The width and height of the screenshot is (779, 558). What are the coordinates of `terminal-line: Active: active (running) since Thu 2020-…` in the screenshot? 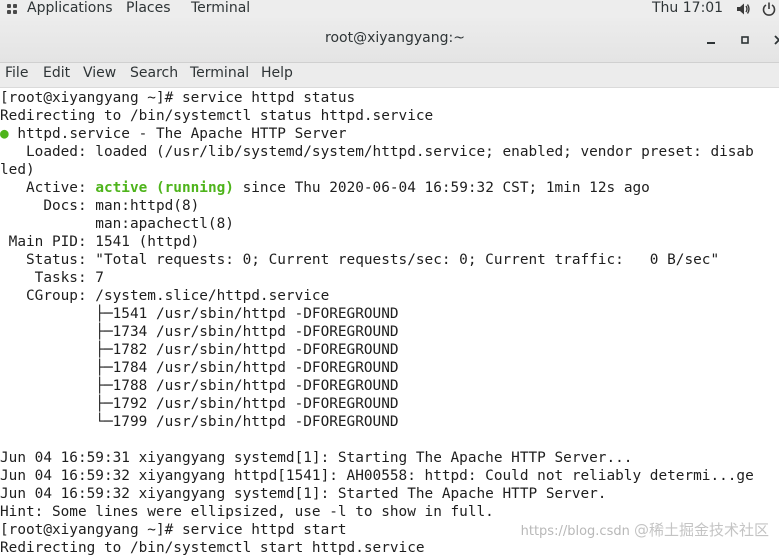 It's located at (325, 188).